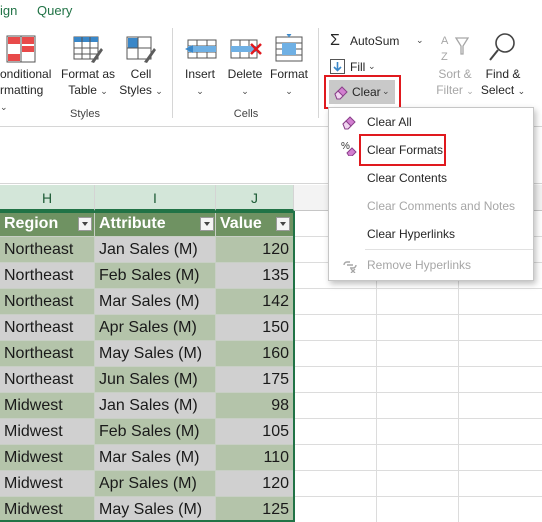  I want to click on format-cells-label: Format, so click(288, 74).